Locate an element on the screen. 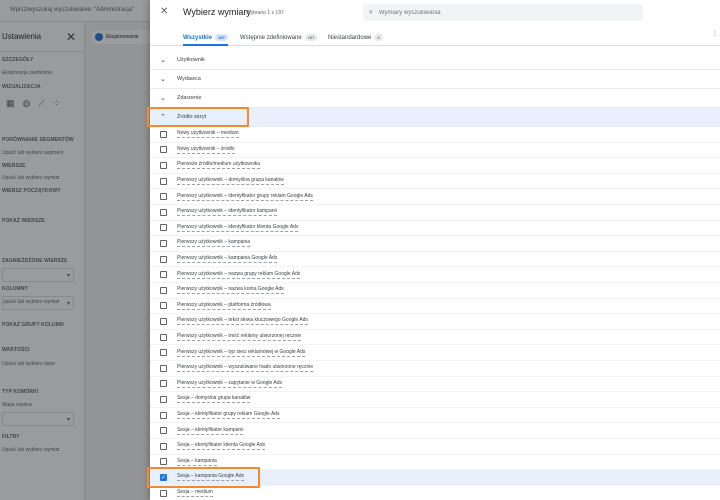 The height and width of the screenshot is (500, 720). dialog-header: ✕ Wybierz wymiary Wybrano 1 z 197 ⌕ is located at coordinates (435, 12).